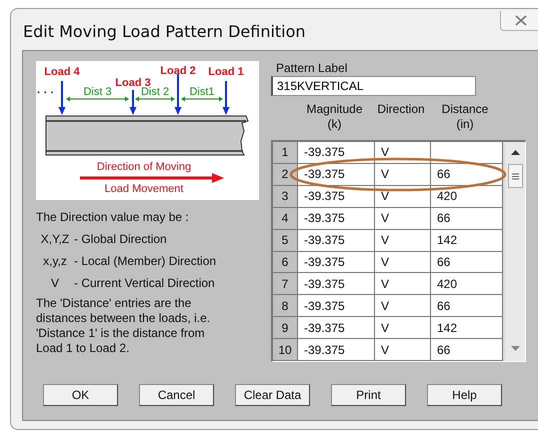 This screenshot has height=438, width=538. What do you see at coordinates (285, 197) in the screenshot?
I see `row-number: 3` at bounding box center [285, 197].